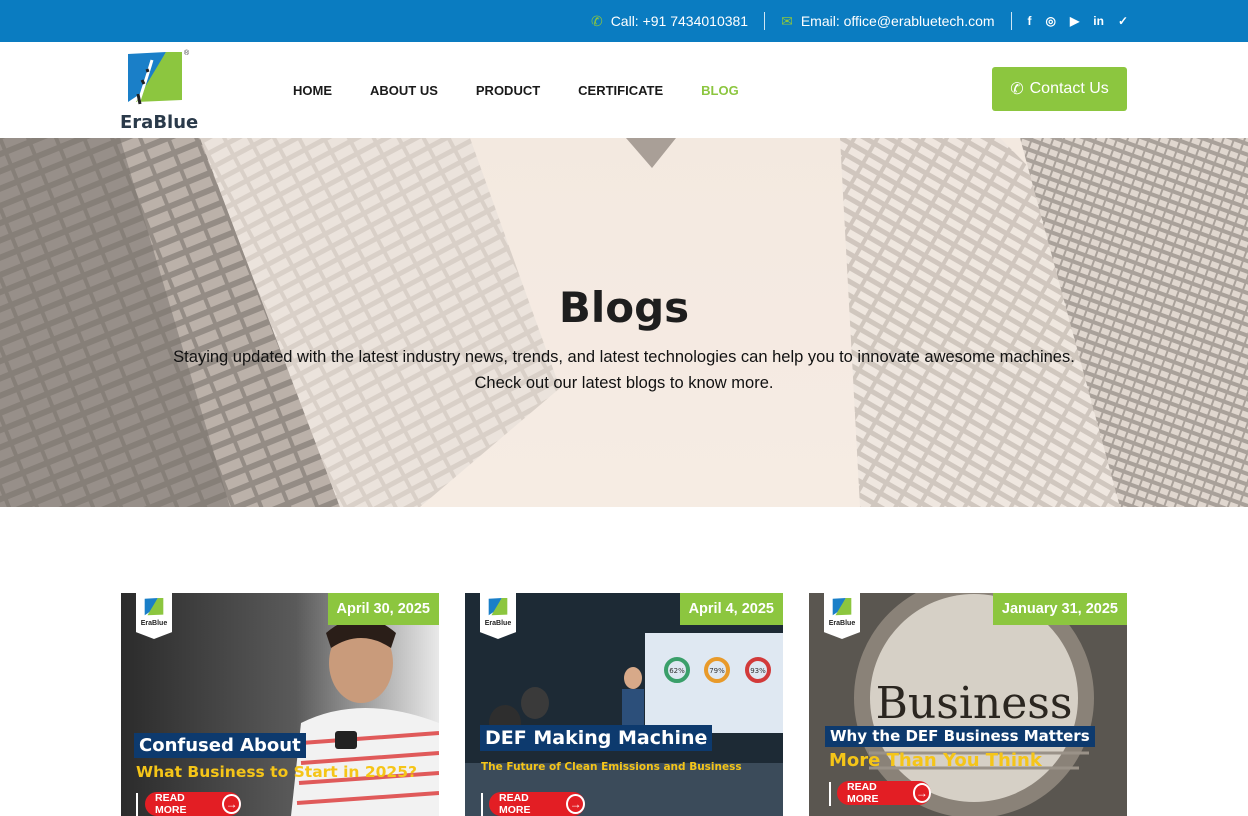  Describe the element at coordinates (787, 20) in the screenshot. I see `email-icon: ✉` at that location.